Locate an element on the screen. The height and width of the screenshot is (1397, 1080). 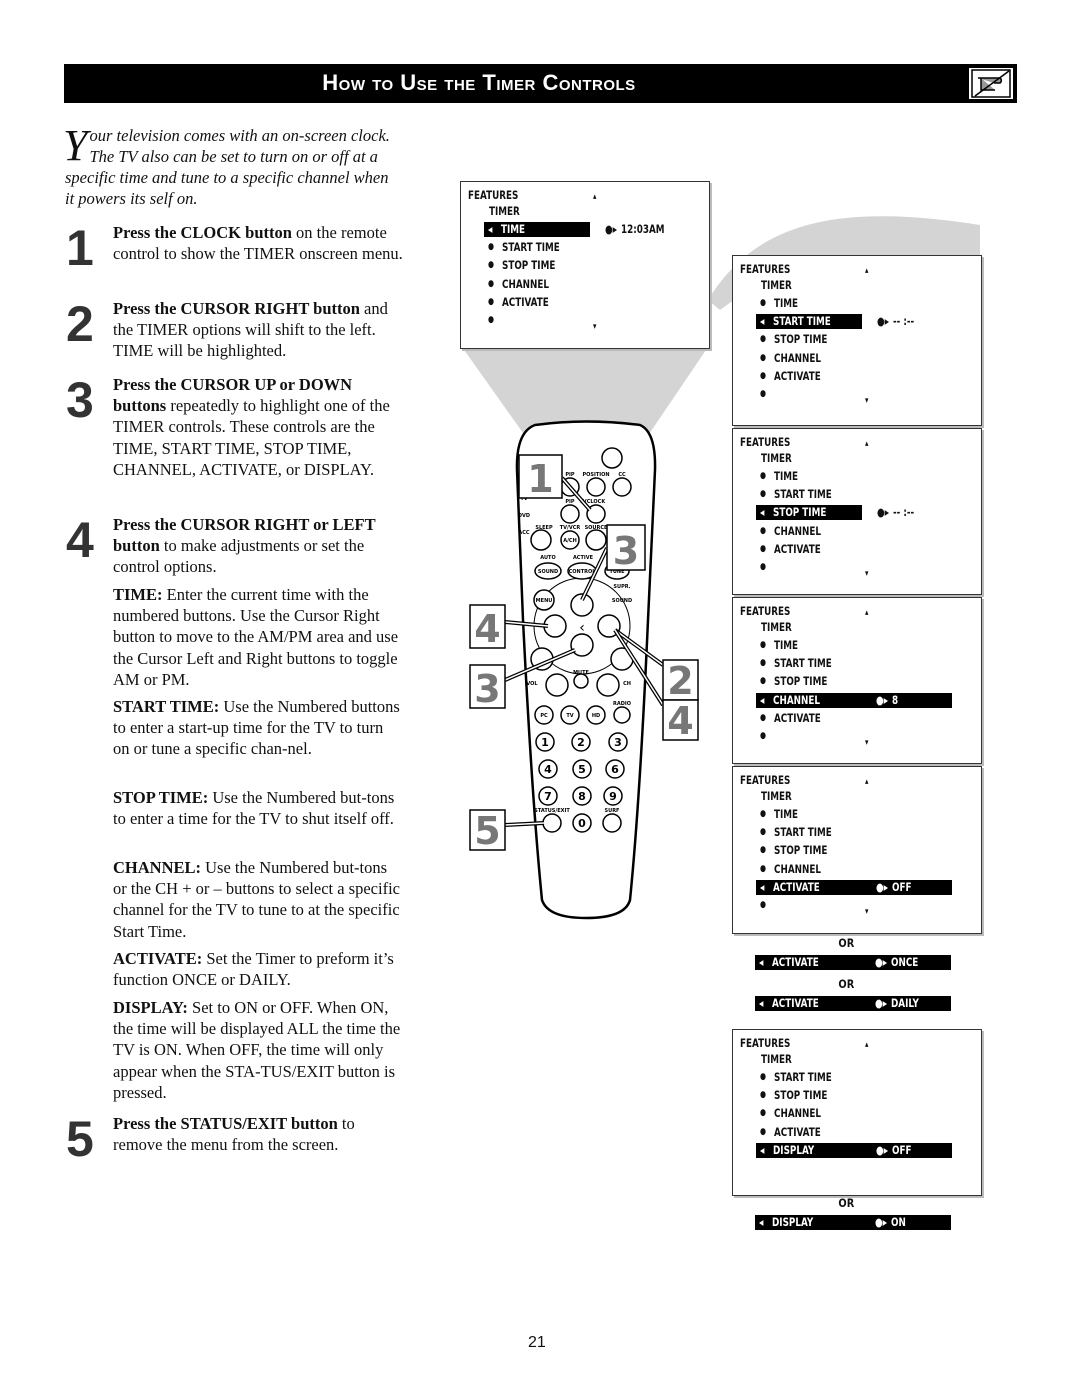
pip-ch-button is located at coordinates (570, 514).